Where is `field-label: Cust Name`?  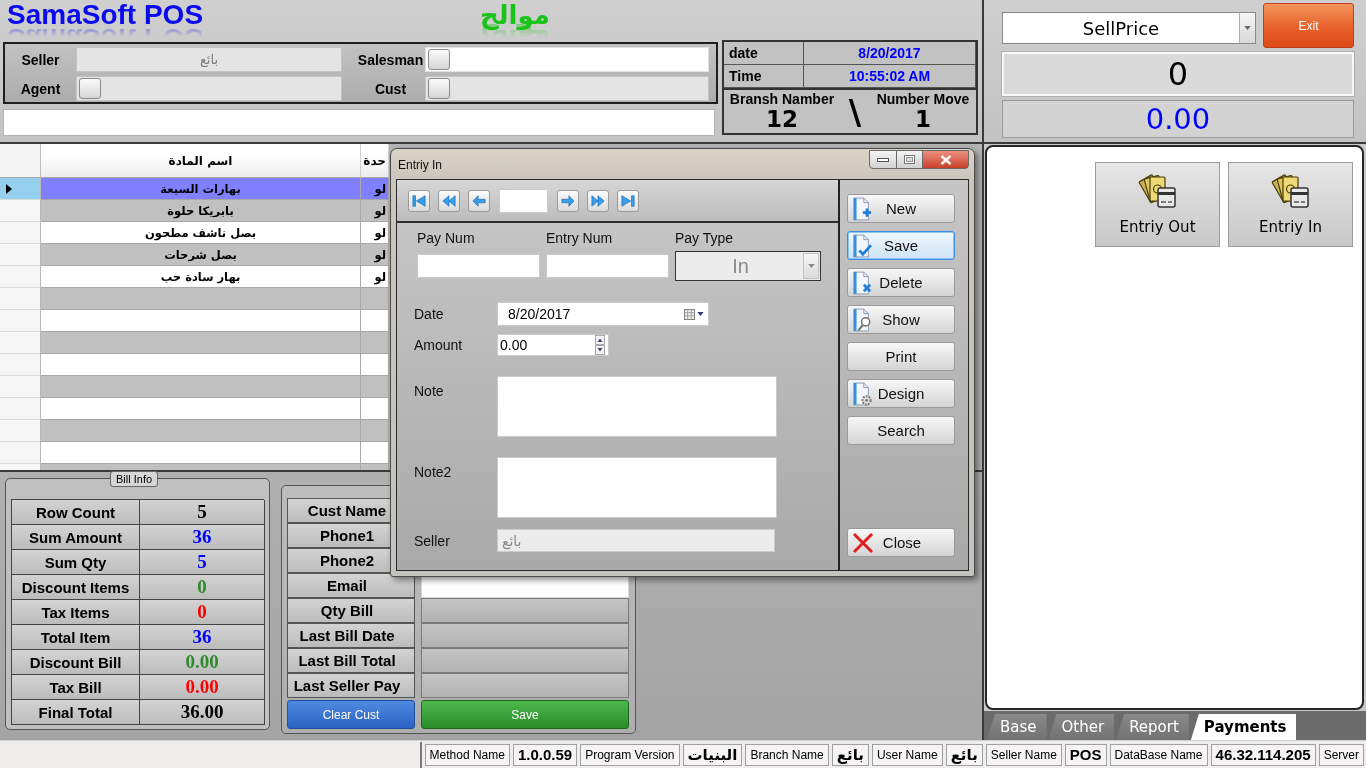
field-label: Cust Name is located at coordinates (347, 510).